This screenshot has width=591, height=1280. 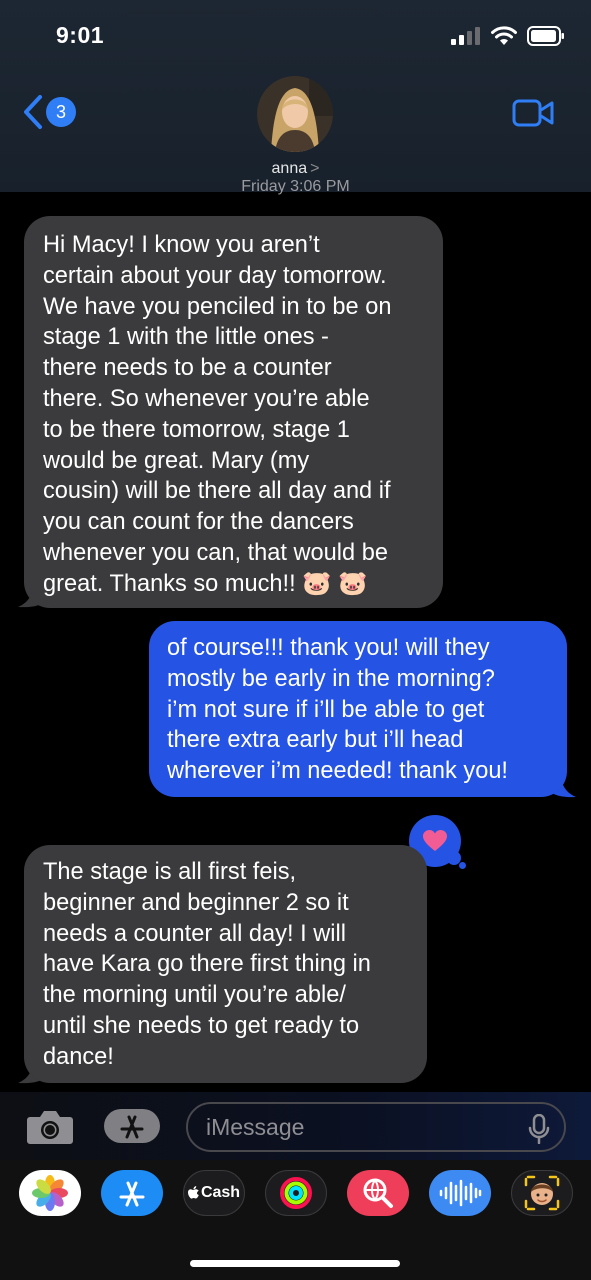 I want to click on message-line: i’m not sure if i’ll be able to get, so click(x=326, y=709).